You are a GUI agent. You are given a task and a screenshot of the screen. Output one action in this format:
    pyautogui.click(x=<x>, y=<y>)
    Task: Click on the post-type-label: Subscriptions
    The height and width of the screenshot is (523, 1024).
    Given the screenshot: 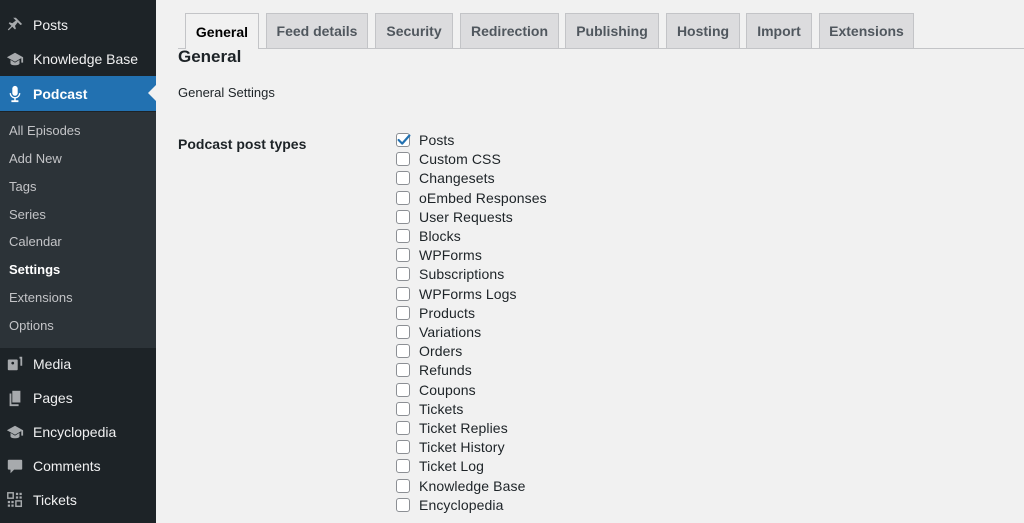 What is the action you would take?
    pyautogui.click(x=462, y=274)
    